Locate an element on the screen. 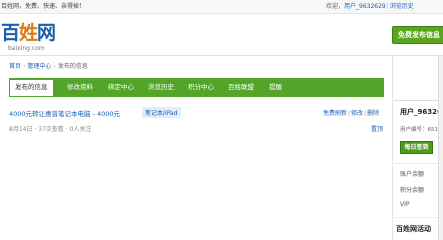  sidebar-divider is located at coordinates (392, 147).